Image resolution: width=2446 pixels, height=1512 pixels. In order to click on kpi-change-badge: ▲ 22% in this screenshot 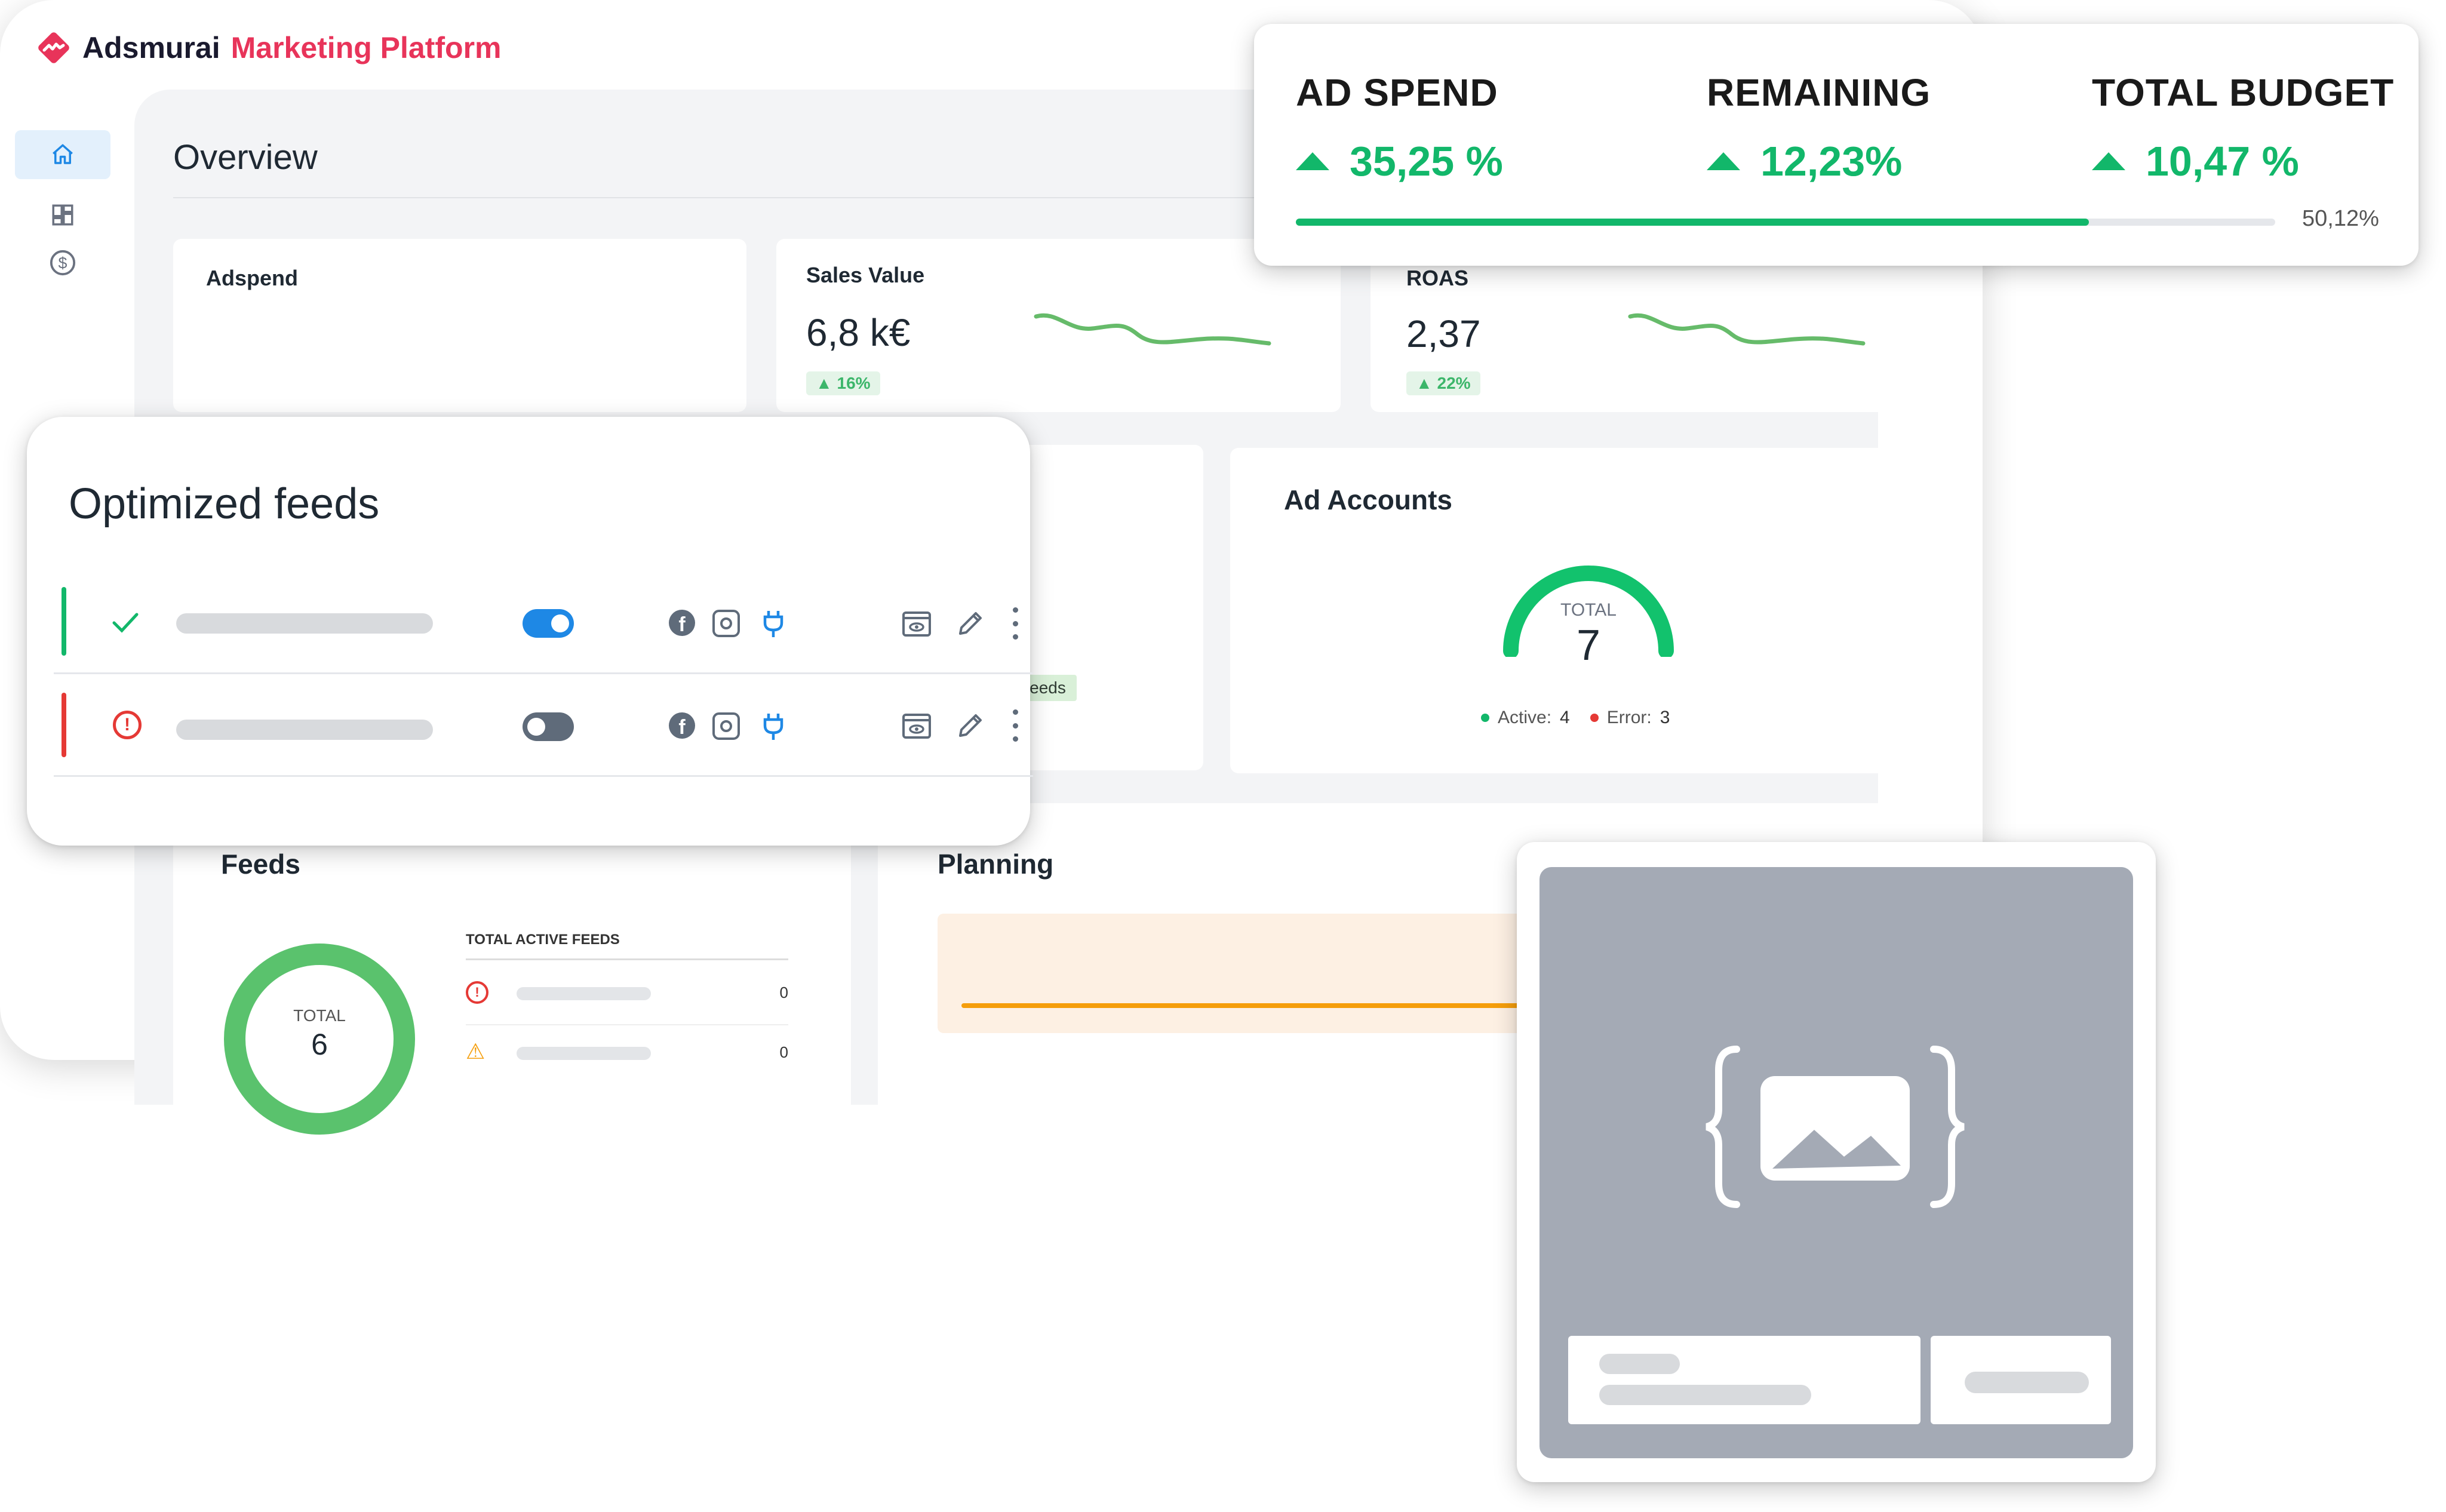, I will do `click(1443, 383)`.